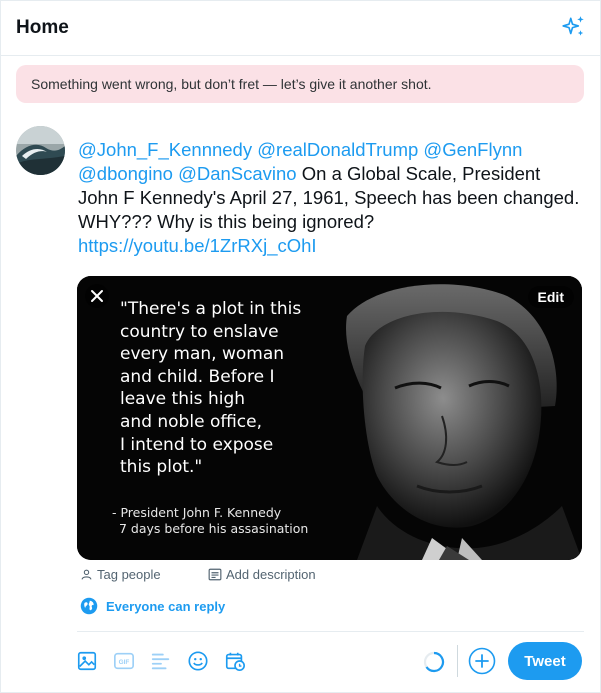 Image resolution: width=601 pixels, height=693 pixels. What do you see at coordinates (545, 661) in the screenshot?
I see `tweet-button: Tweet` at bounding box center [545, 661].